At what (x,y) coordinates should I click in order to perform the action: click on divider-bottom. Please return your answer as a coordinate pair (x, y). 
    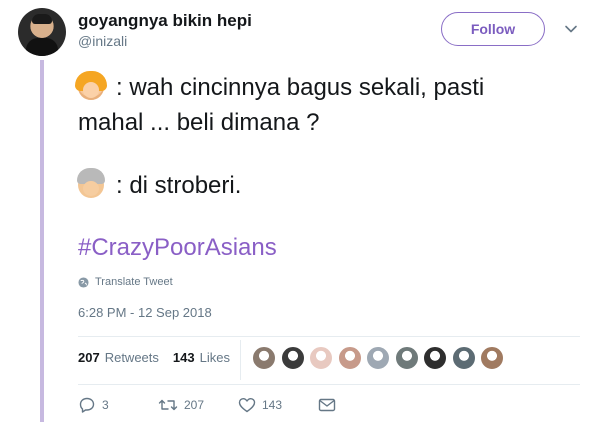
    Looking at the image, I should click on (329, 384).